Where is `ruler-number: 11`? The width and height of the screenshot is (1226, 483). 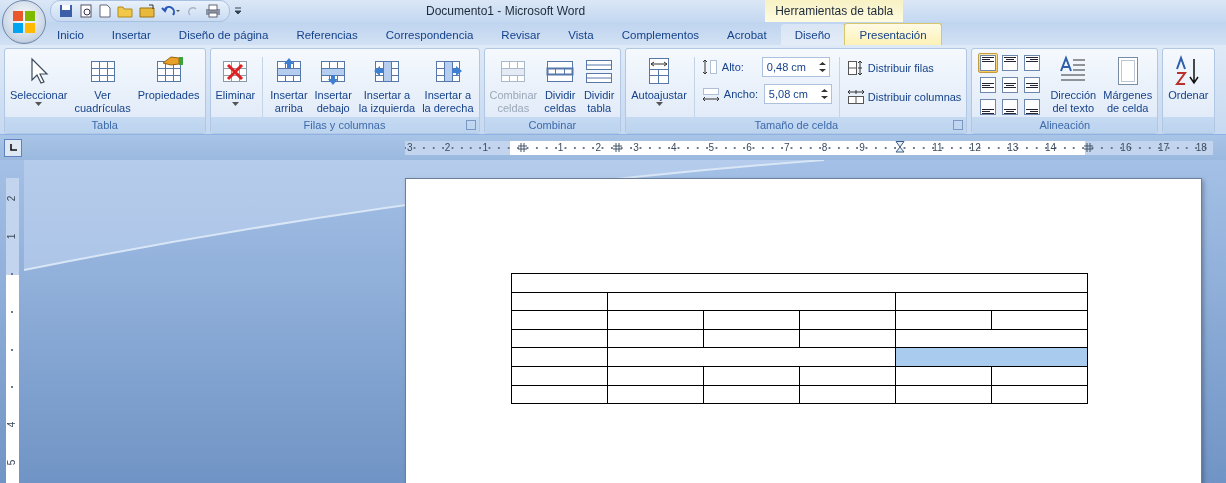
ruler-number: 11 is located at coordinates (937, 147).